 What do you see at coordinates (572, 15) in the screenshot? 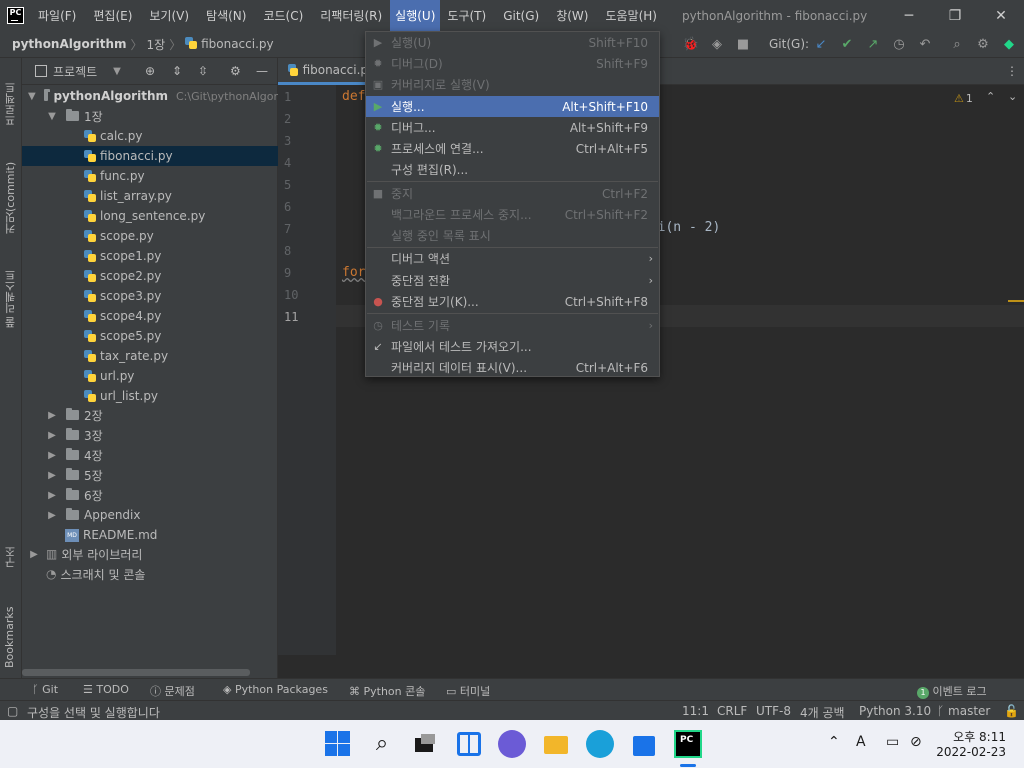
I see `menu-window: 창(W)` at bounding box center [572, 15].